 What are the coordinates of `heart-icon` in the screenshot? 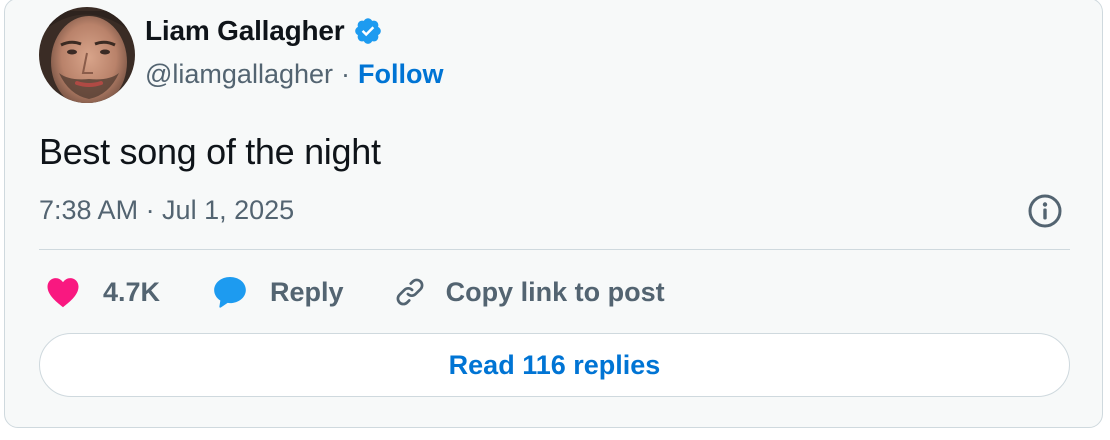 It's located at (63, 292).